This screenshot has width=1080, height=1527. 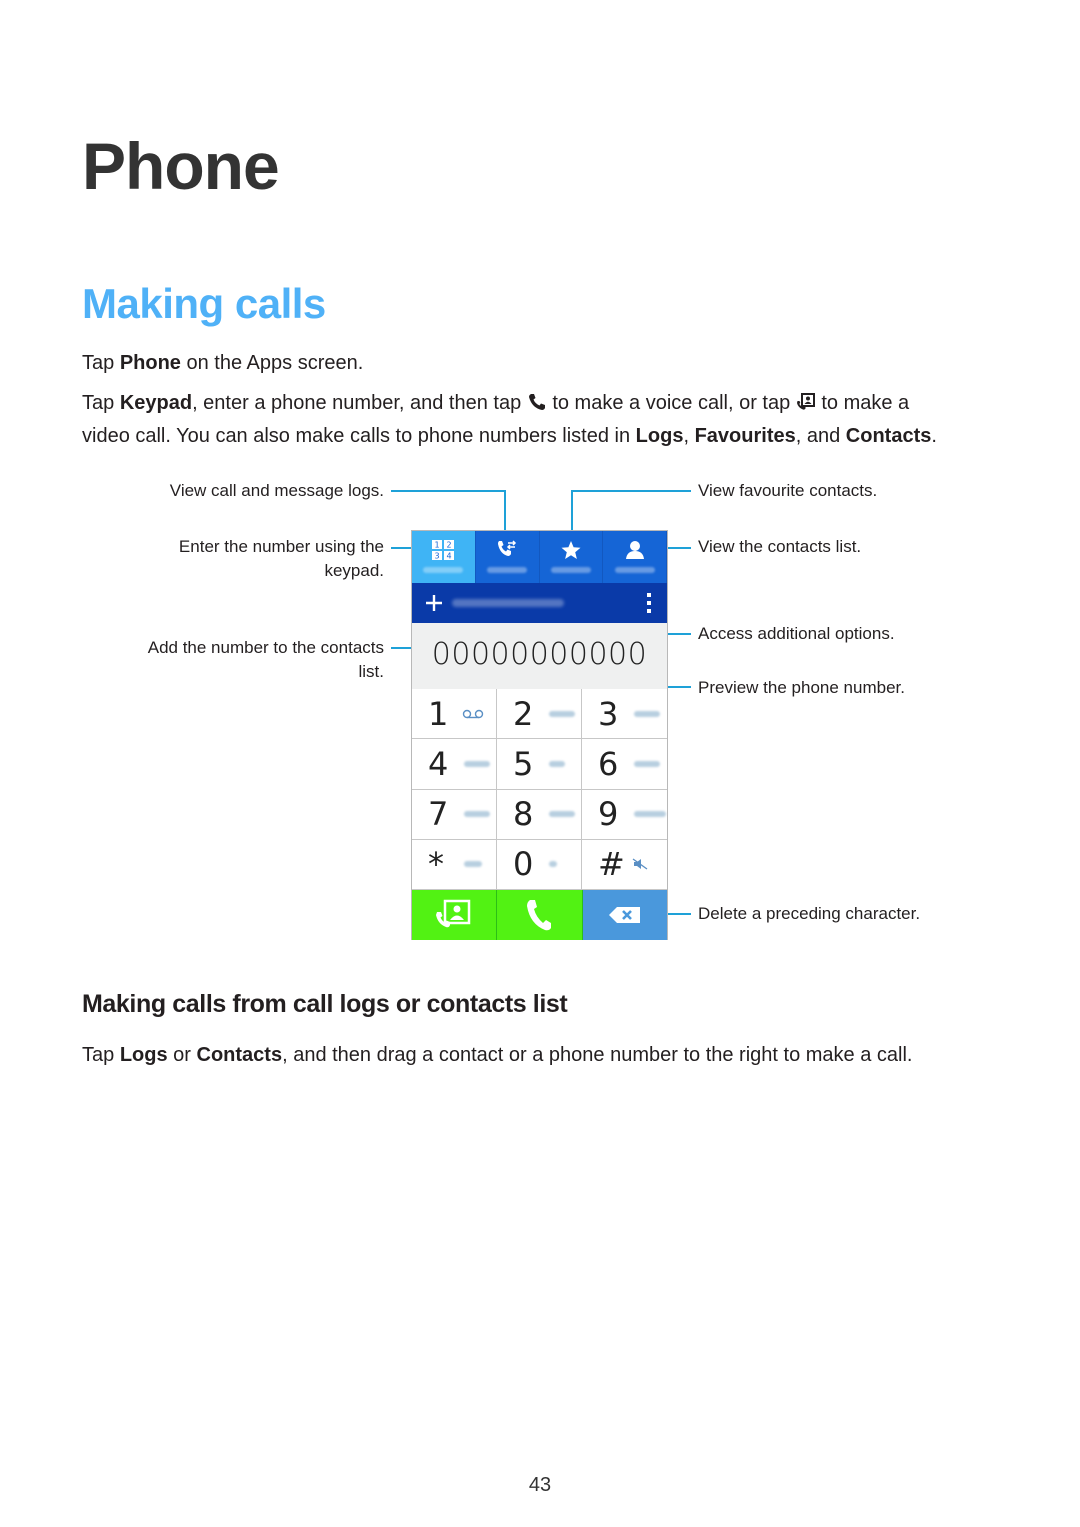 What do you see at coordinates (454, 814) in the screenshot?
I see `key-7: 7` at bounding box center [454, 814].